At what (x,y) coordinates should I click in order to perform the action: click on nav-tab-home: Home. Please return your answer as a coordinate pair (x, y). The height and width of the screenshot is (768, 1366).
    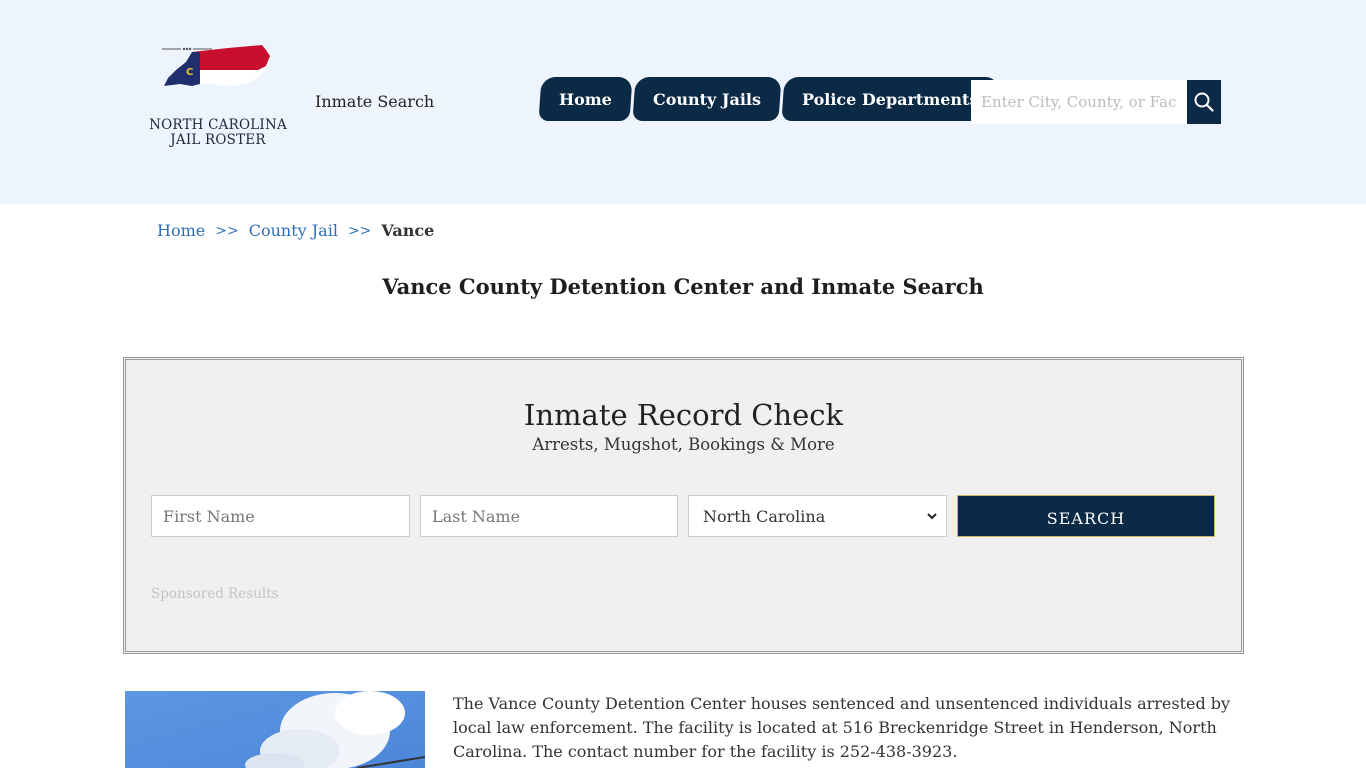
    Looking at the image, I should click on (585, 99).